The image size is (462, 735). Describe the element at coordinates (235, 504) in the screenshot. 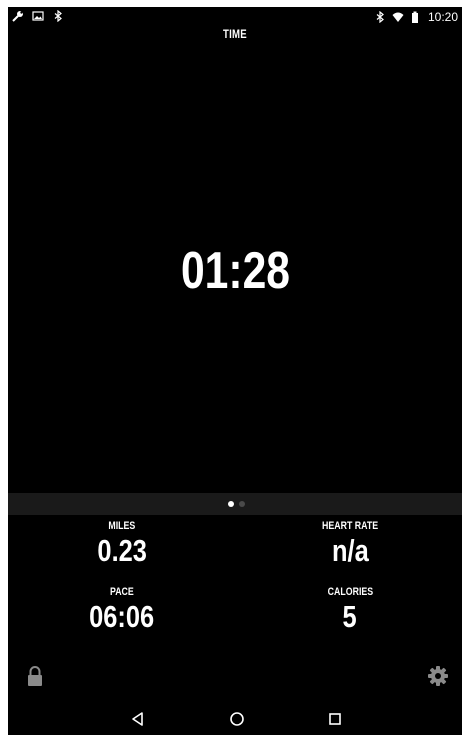

I see `page-indicator` at that location.